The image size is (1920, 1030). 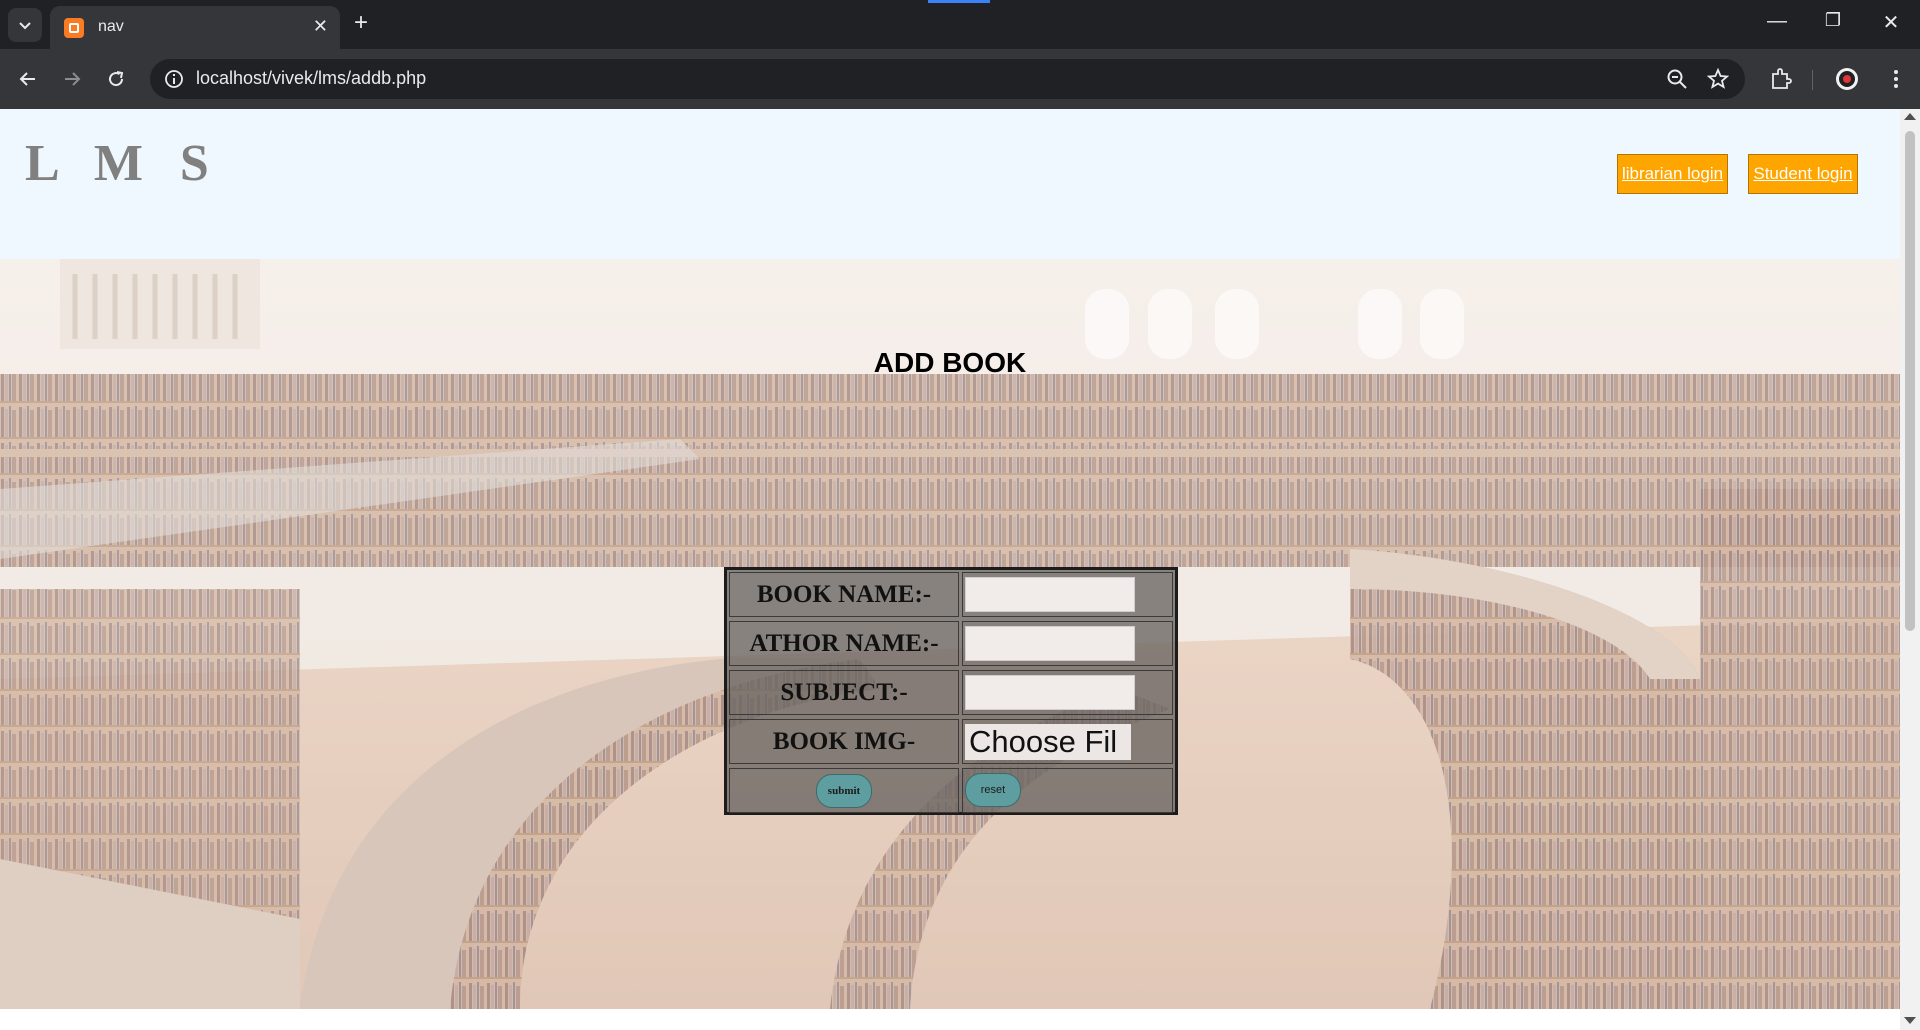 What do you see at coordinates (1910, 381) in the screenshot?
I see `scroll-thumb` at bounding box center [1910, 381].